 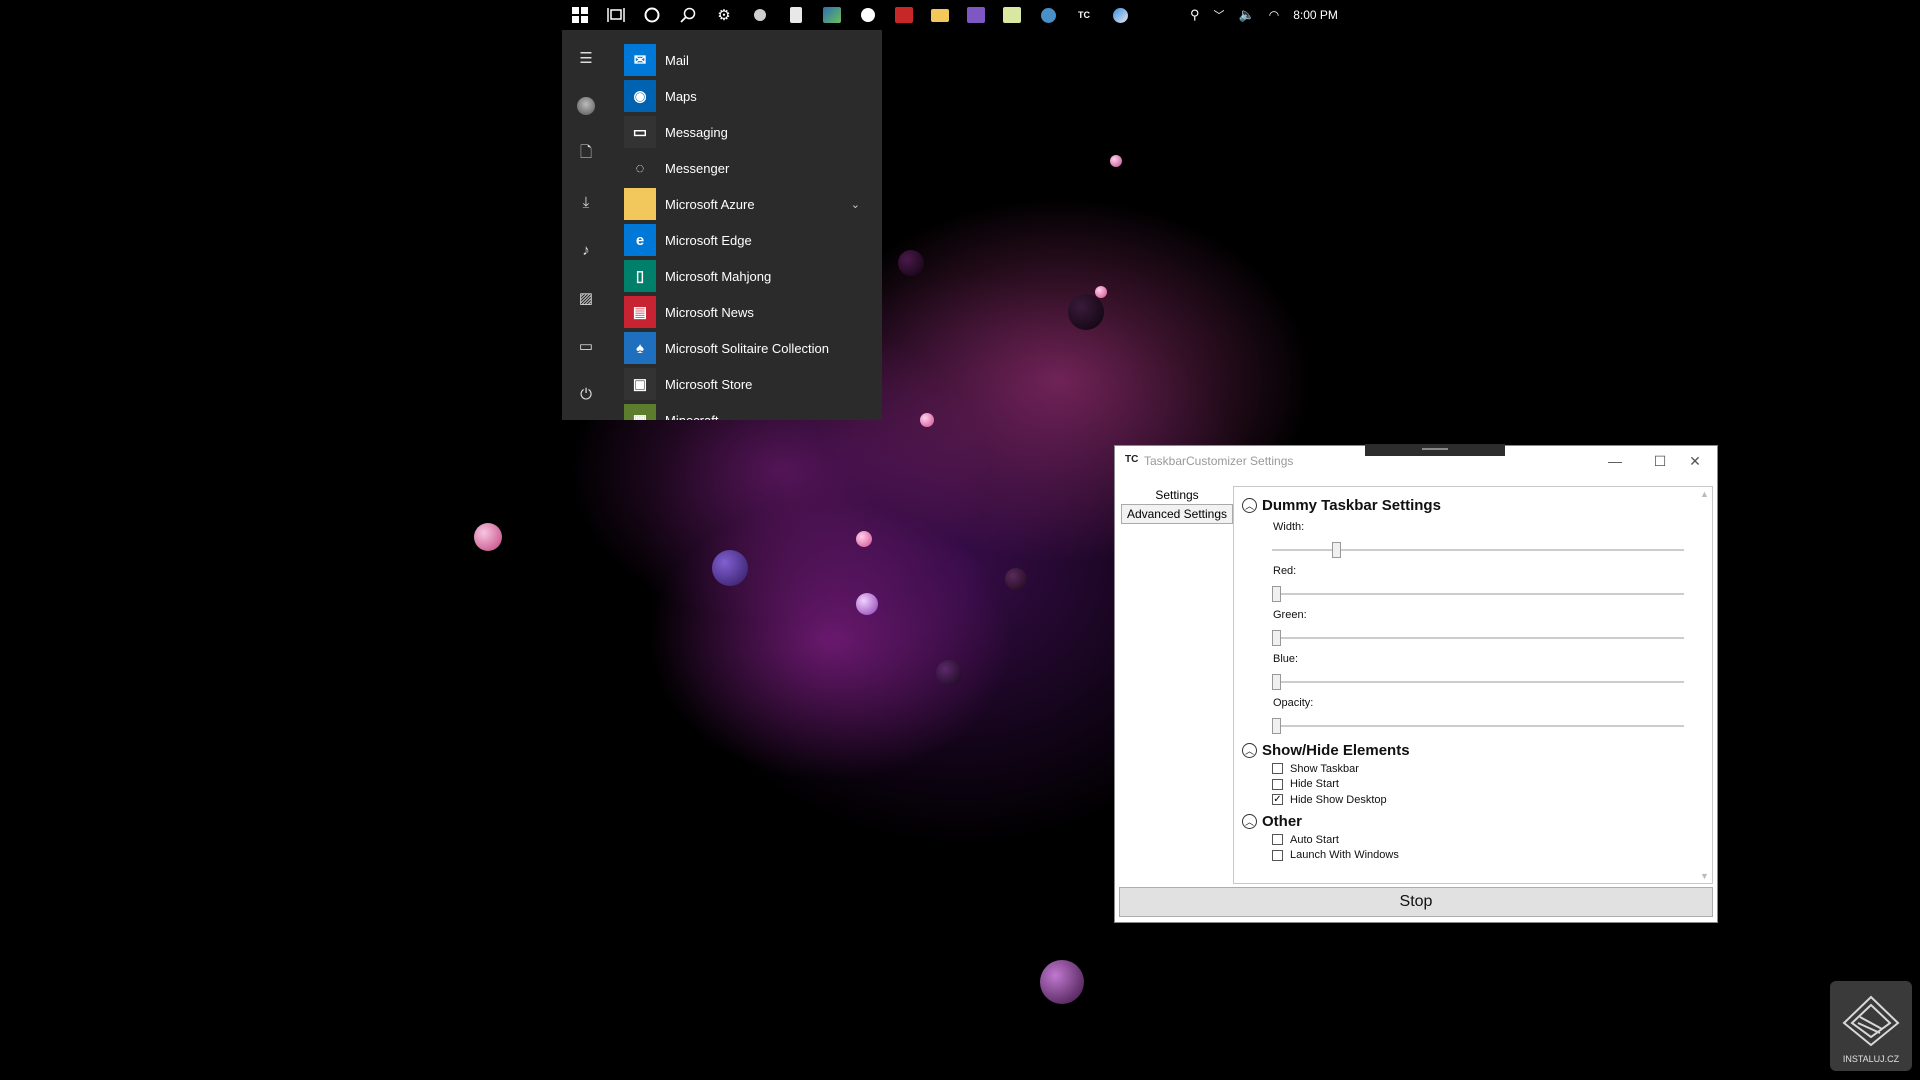 What do you see at coordinates (677, 60) in the screenshot?
I see `app-label: Mail` at bounding box center [677, 60].